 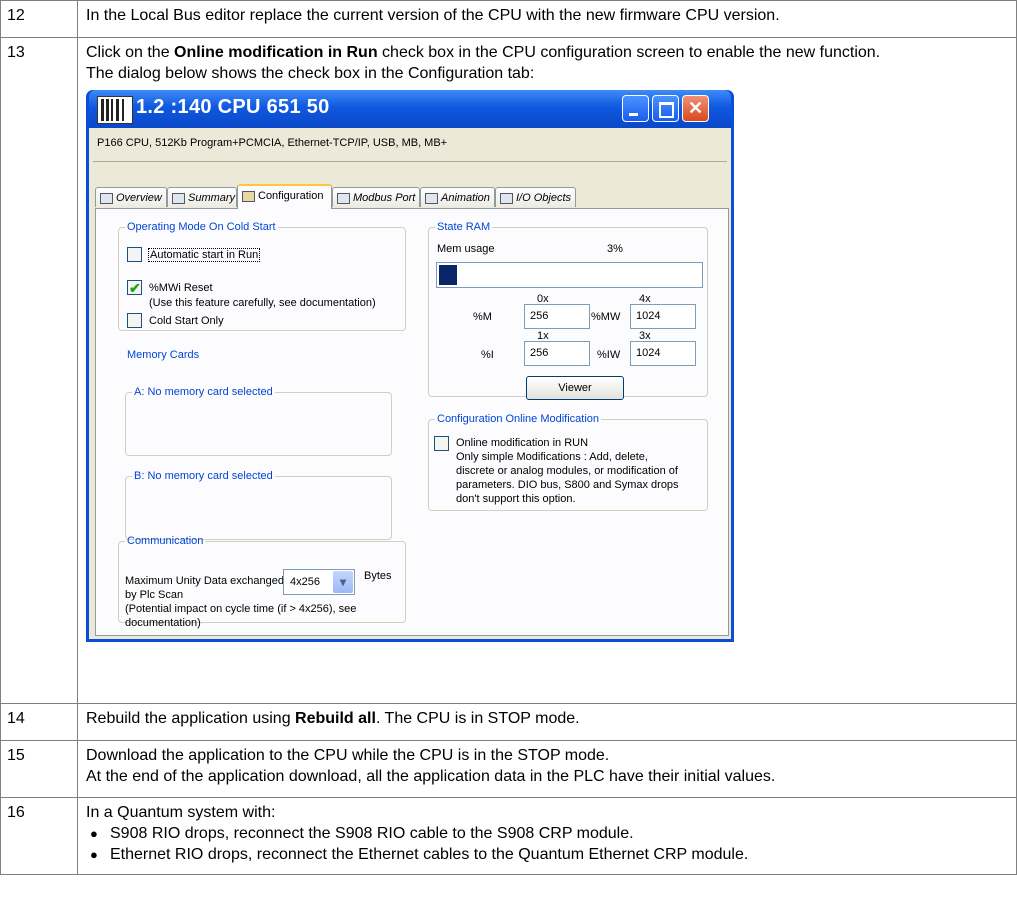 What do you see at coordinates (635, 108) in the screenshot?
I see `minimize-button` at bounding box center [635, 108].